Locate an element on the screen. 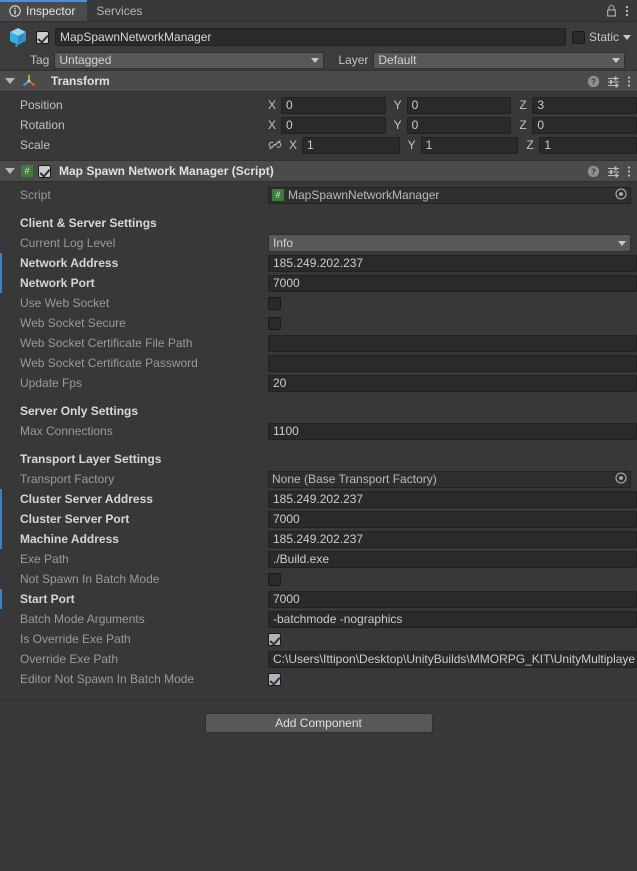  layer-value: Default is located at coordinates (397, 60).